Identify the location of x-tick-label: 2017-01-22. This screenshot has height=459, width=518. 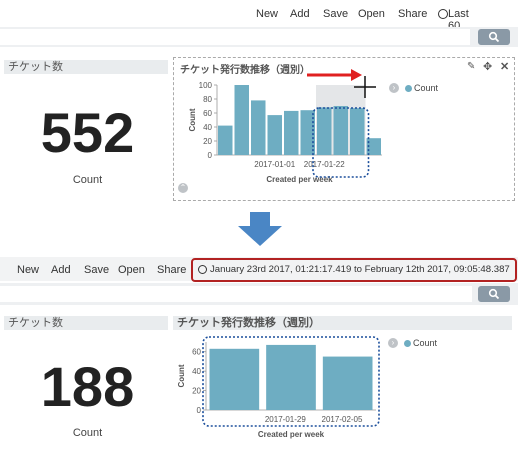
(324, 164).